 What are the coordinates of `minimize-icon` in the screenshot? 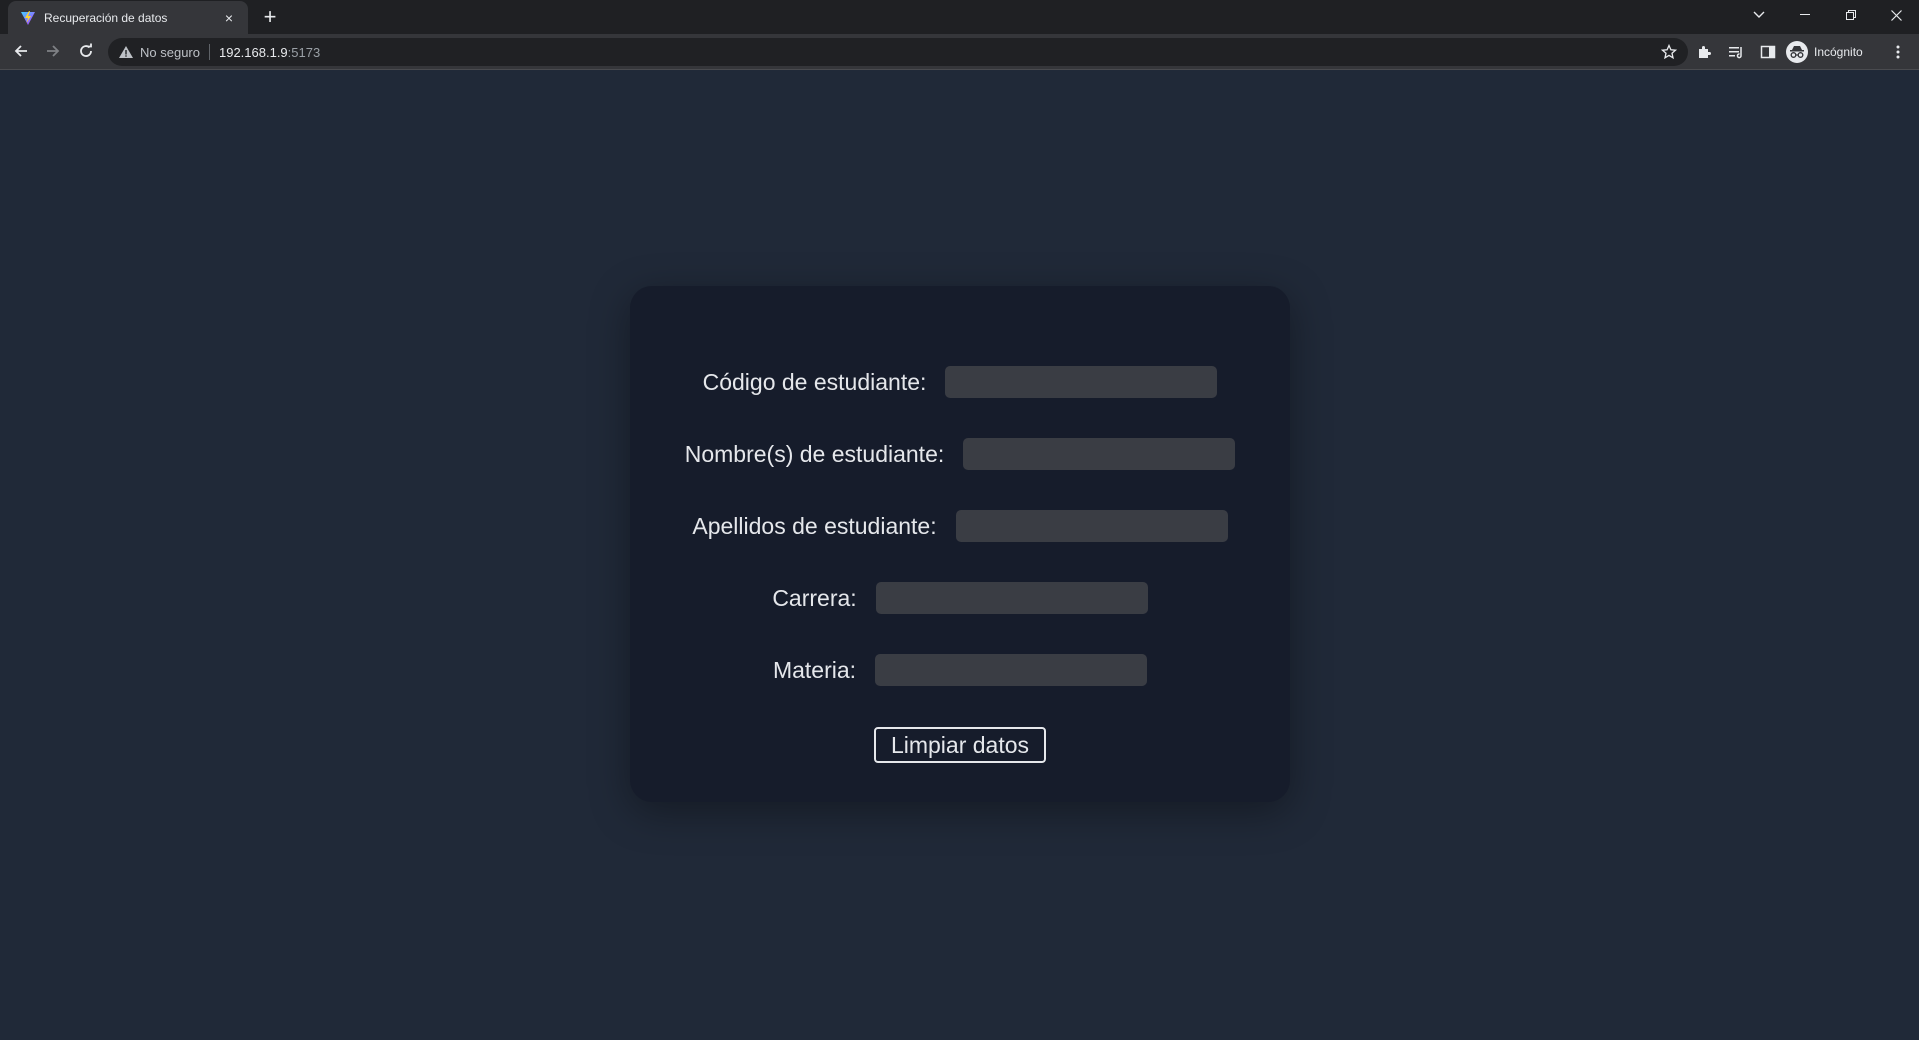 It's located at (1805, 15).